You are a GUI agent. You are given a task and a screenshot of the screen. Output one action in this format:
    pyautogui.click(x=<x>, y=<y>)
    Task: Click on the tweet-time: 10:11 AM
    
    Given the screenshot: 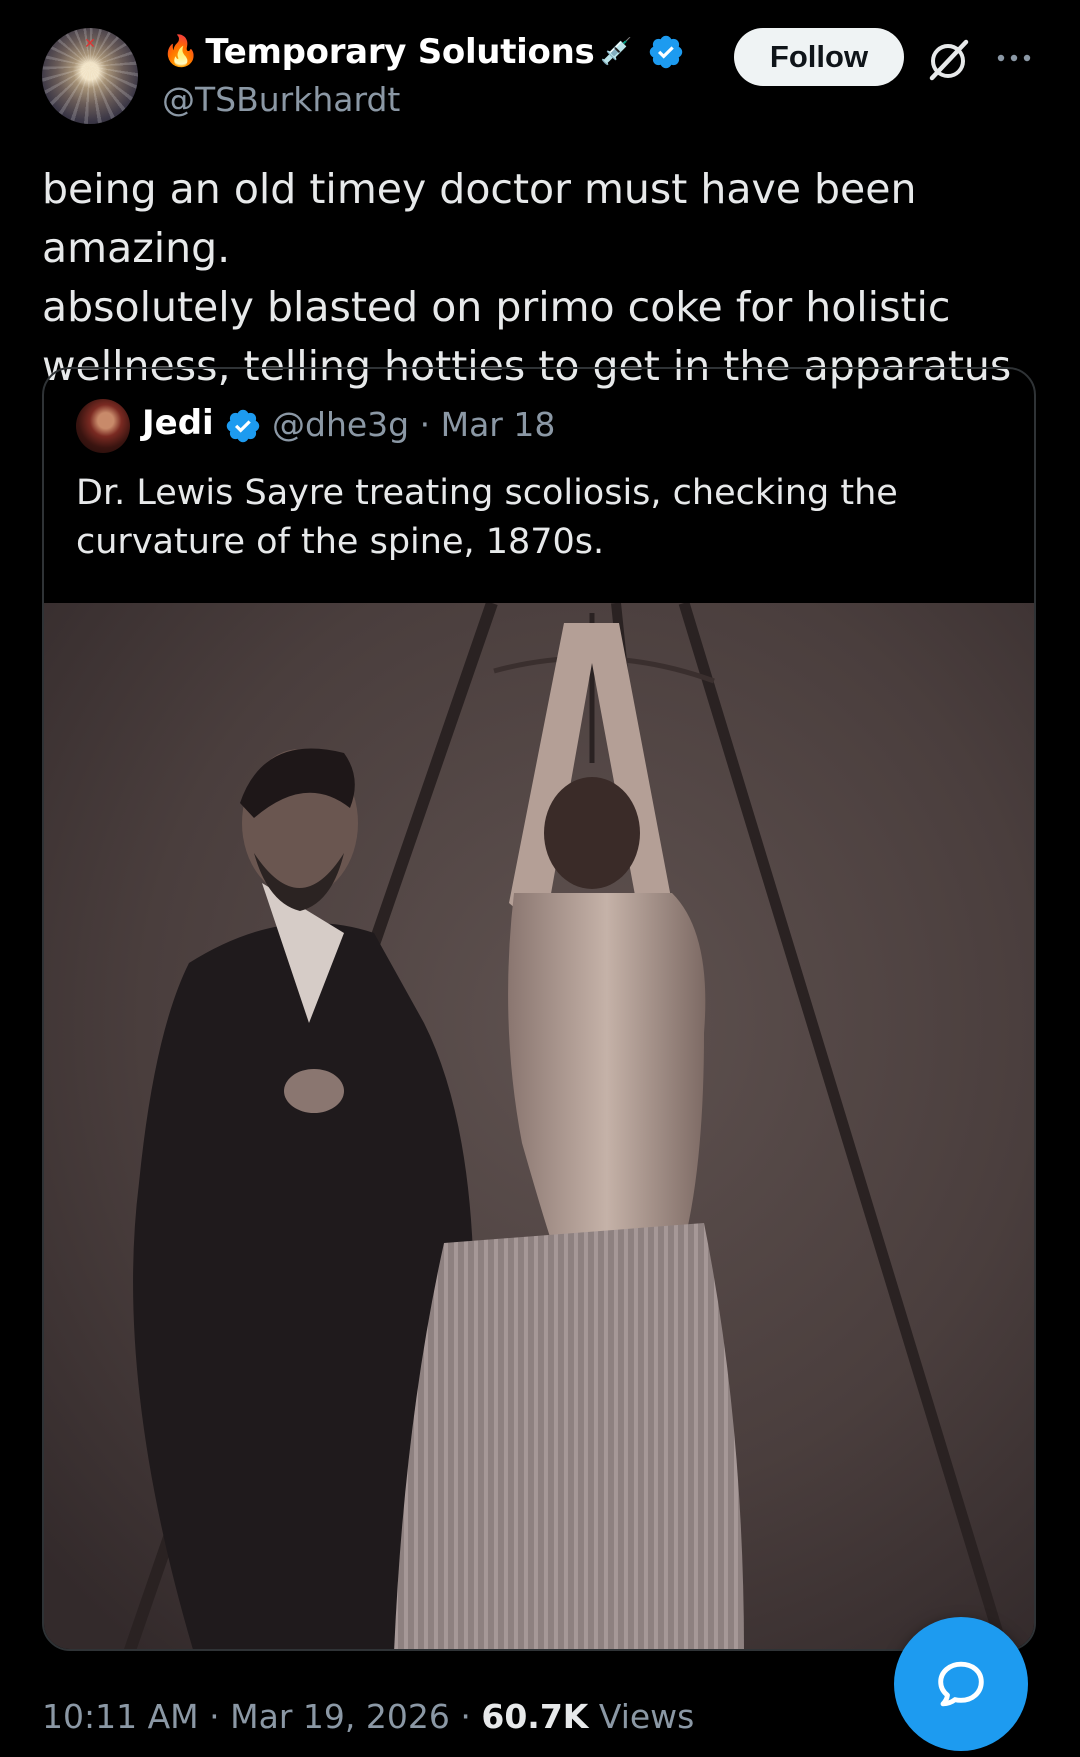 What is the action you would take?
    pyautogui.click(x=120, y=1716)
    